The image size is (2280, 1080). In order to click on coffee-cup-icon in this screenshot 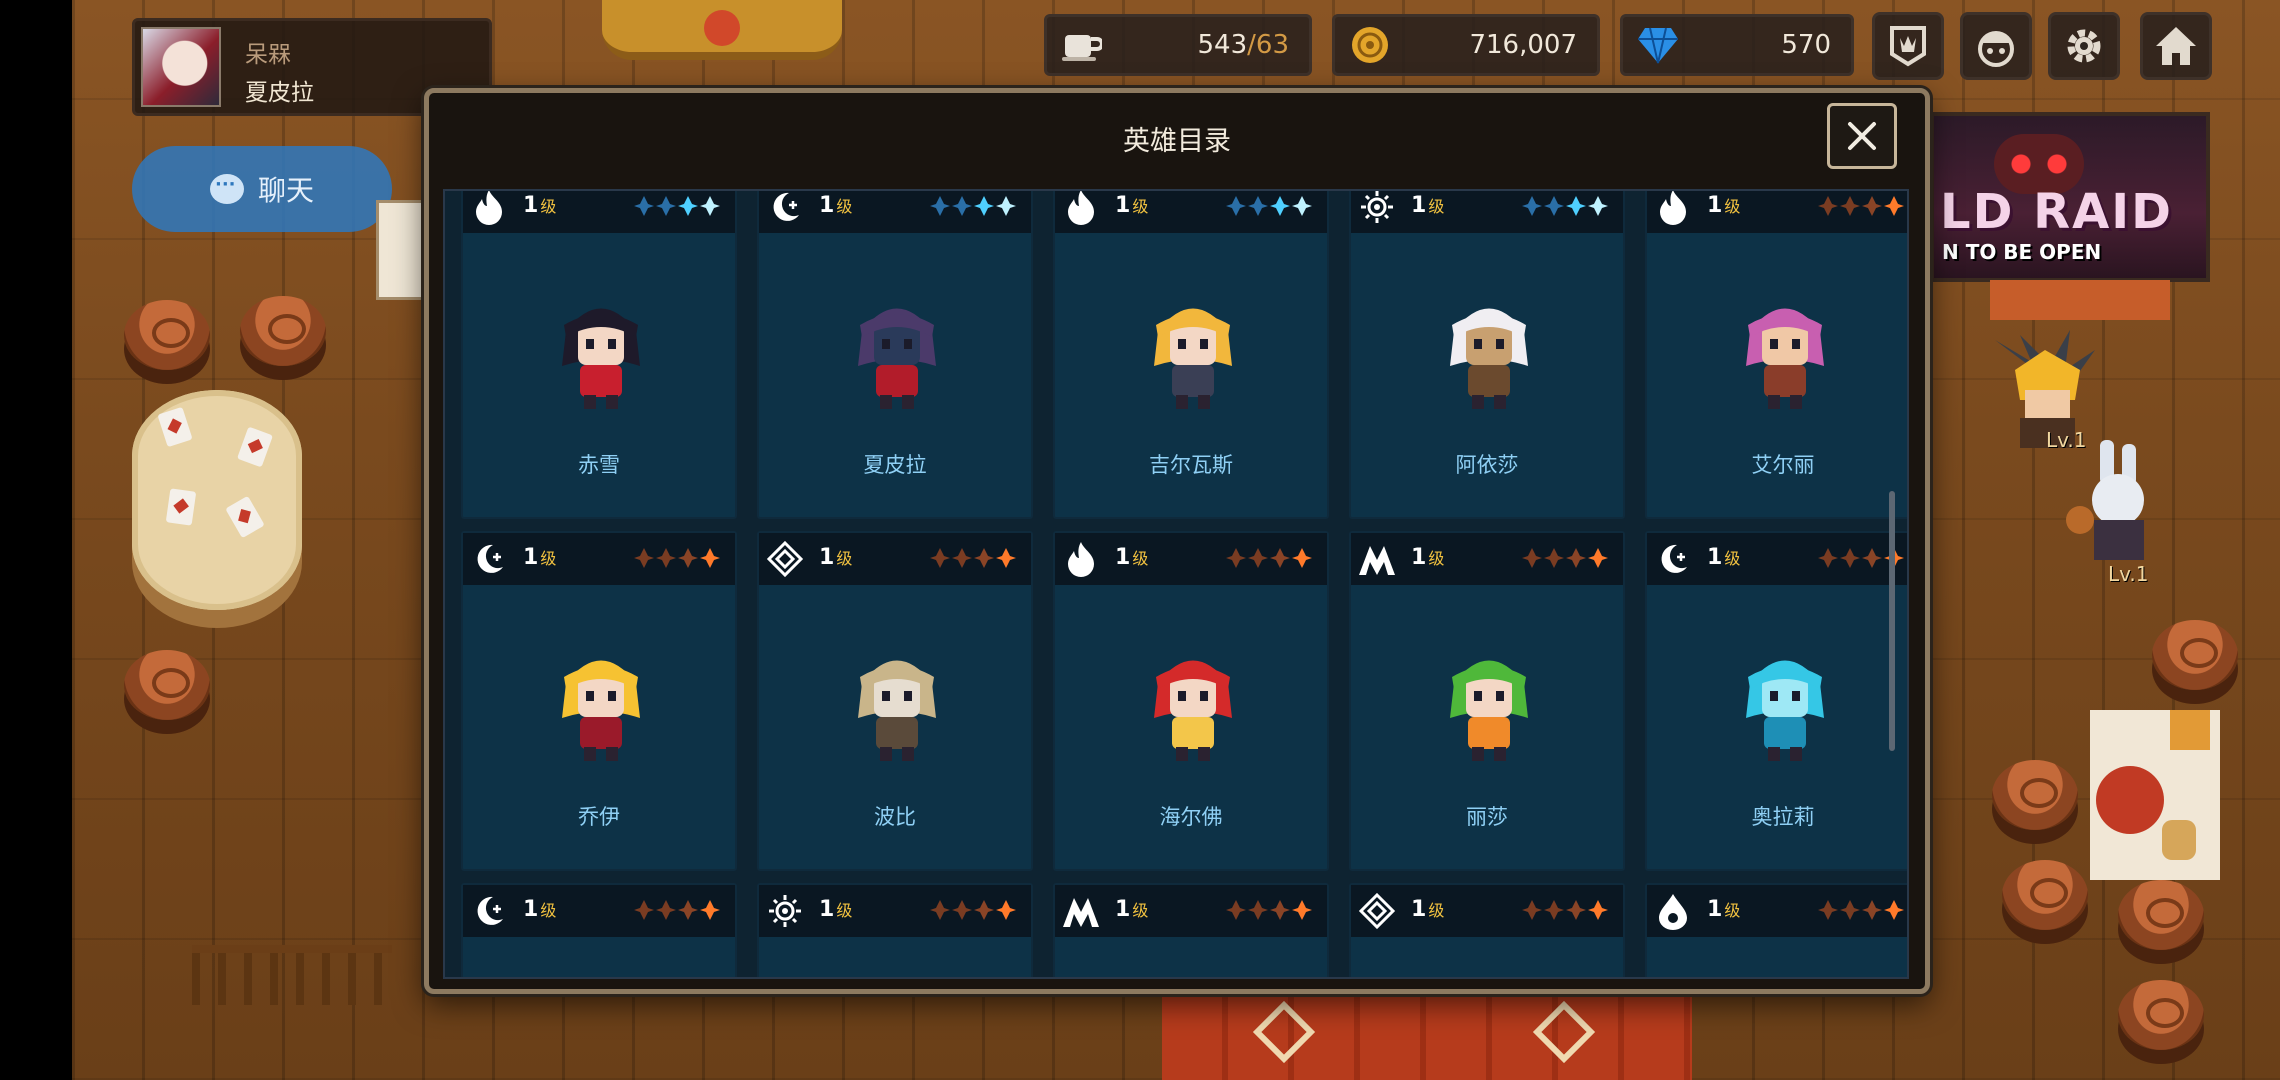, I will do `click(1082, 45)`.